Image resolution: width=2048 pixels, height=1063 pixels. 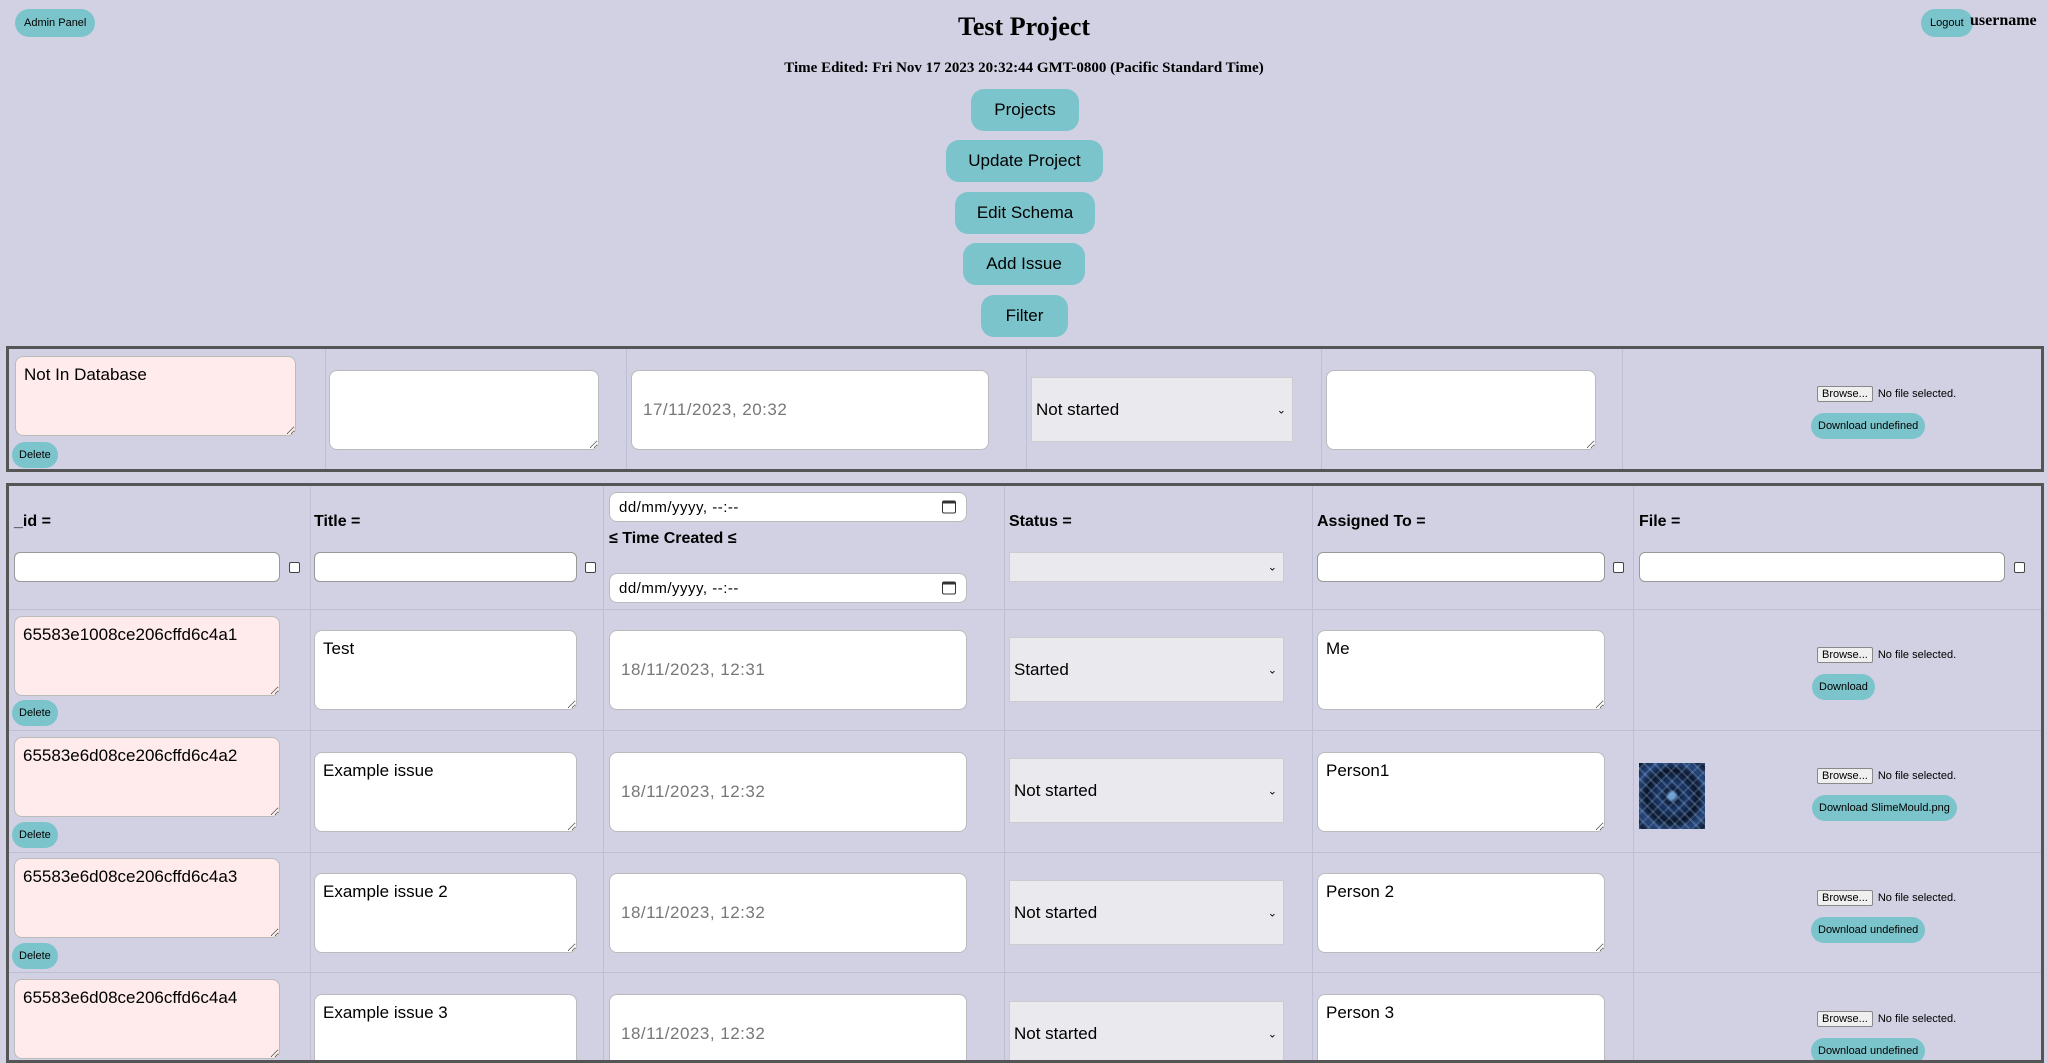 What do you see at coordinates (337, 521) in the screenshot?
I see `column-header-title: Title =` at bounding box center [337, 521].